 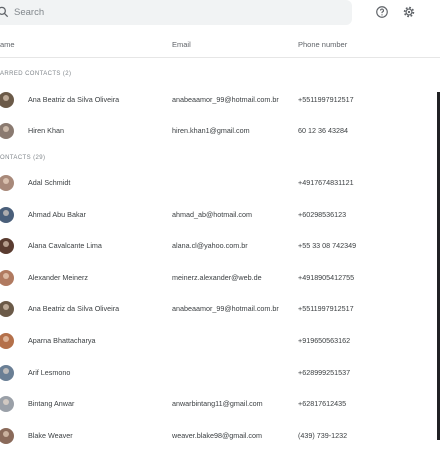 What do you see at coordinates (211, 130) in the screenshot?
I see `contact-email: hiren.khan1@gmail.com` at bounding box center [211, 130].